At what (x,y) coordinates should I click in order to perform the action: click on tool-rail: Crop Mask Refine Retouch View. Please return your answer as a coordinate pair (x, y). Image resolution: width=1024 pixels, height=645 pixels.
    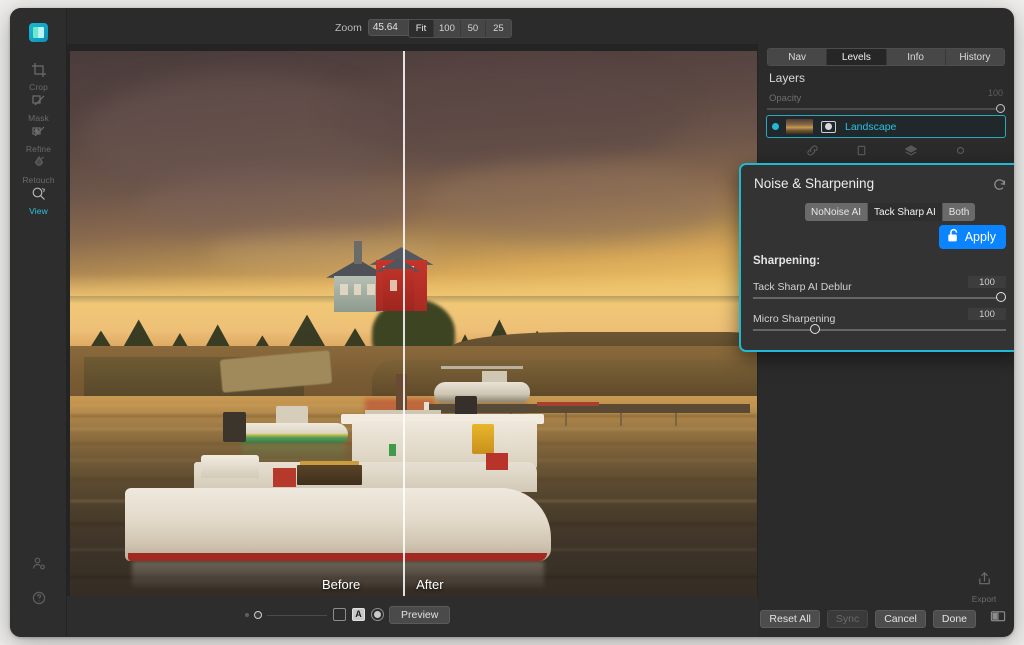
    Looking at the image, I should click on (38, 322).